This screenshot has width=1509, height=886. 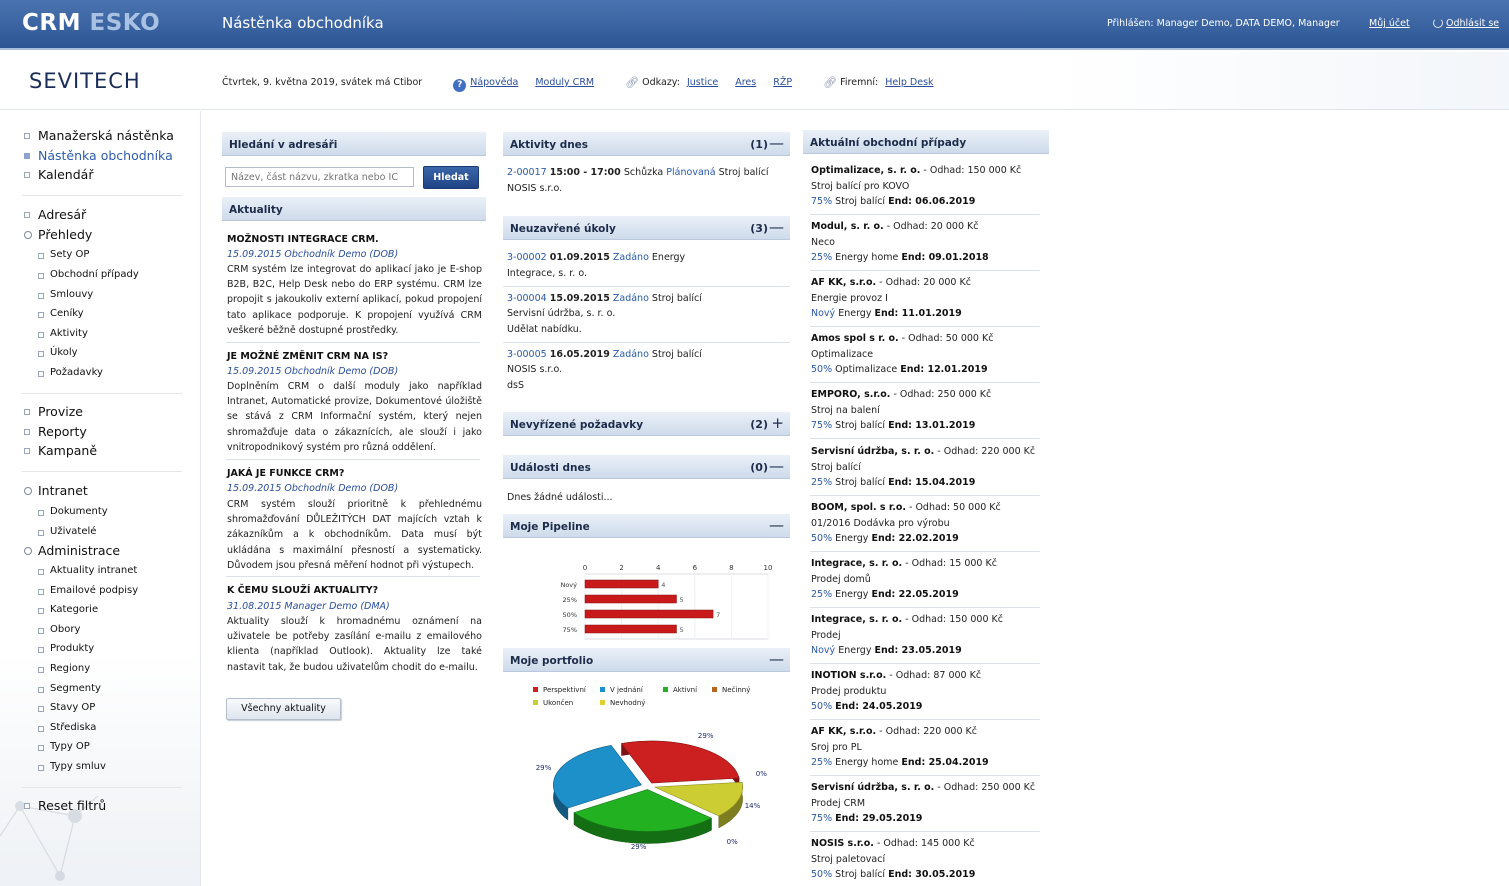 What do you see at coordinates (847, 226) in the screenshot?
I see `case-company: Modul, s. r. o.` at bounding box center [847, 226].